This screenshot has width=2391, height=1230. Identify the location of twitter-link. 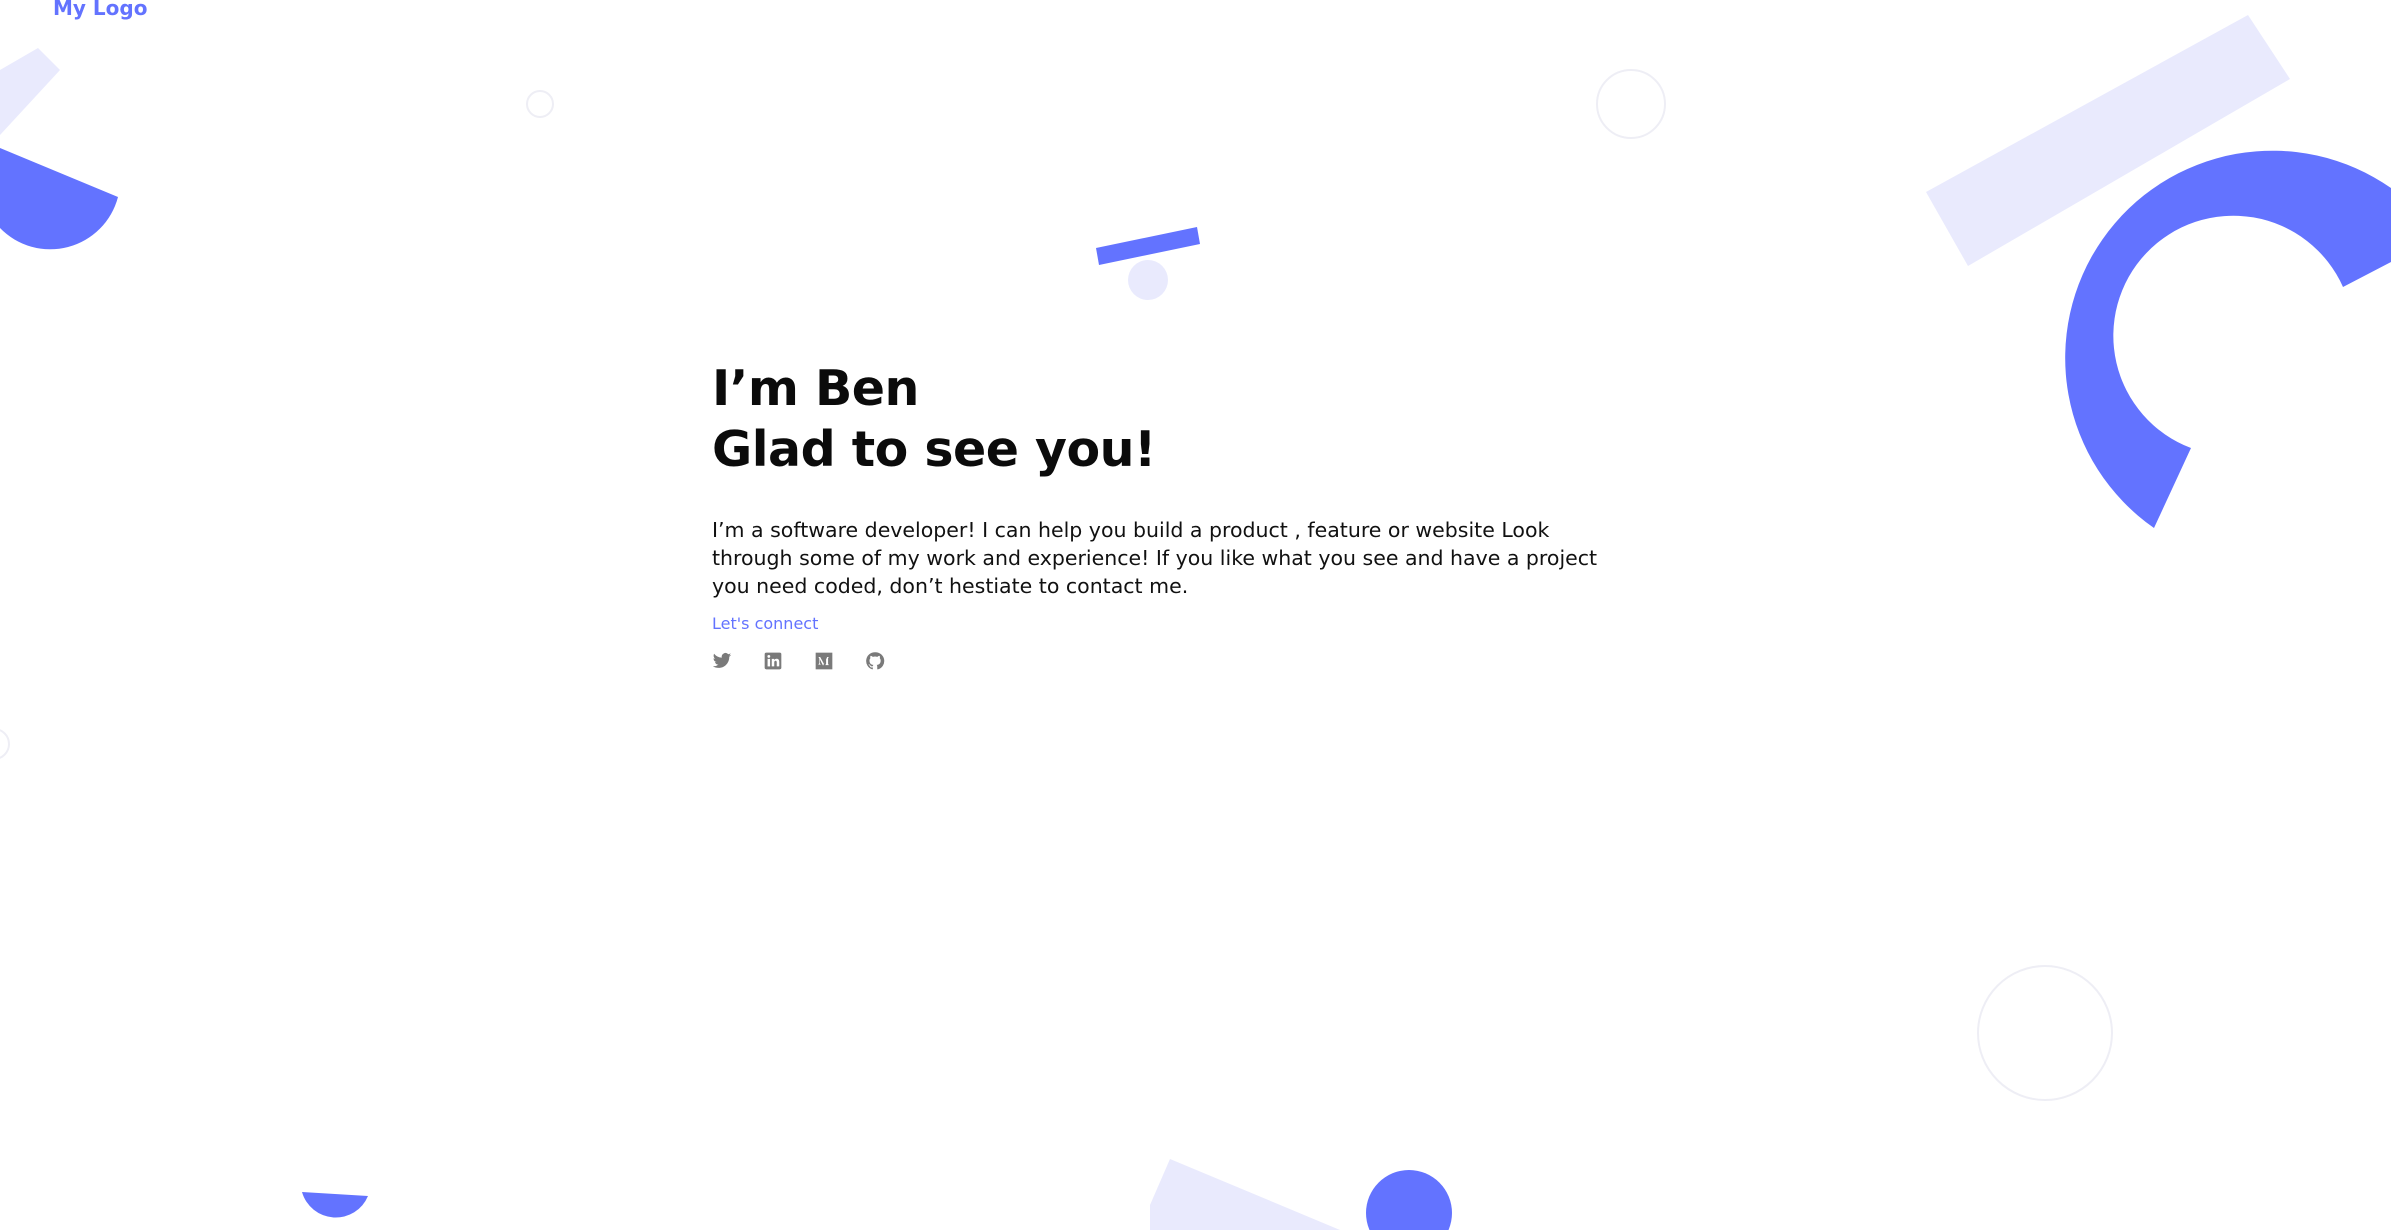
(722, 661).